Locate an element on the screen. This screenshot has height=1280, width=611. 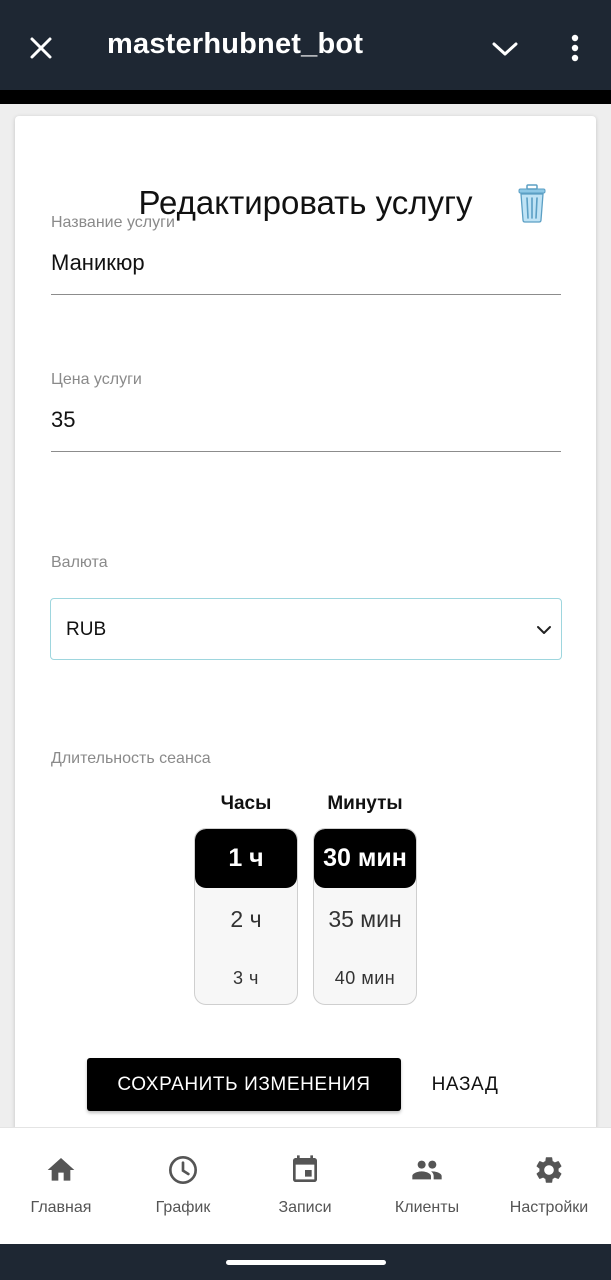
hours-picker: 1 ч 2 ч 3 ч is located at coordinates (246, 916).